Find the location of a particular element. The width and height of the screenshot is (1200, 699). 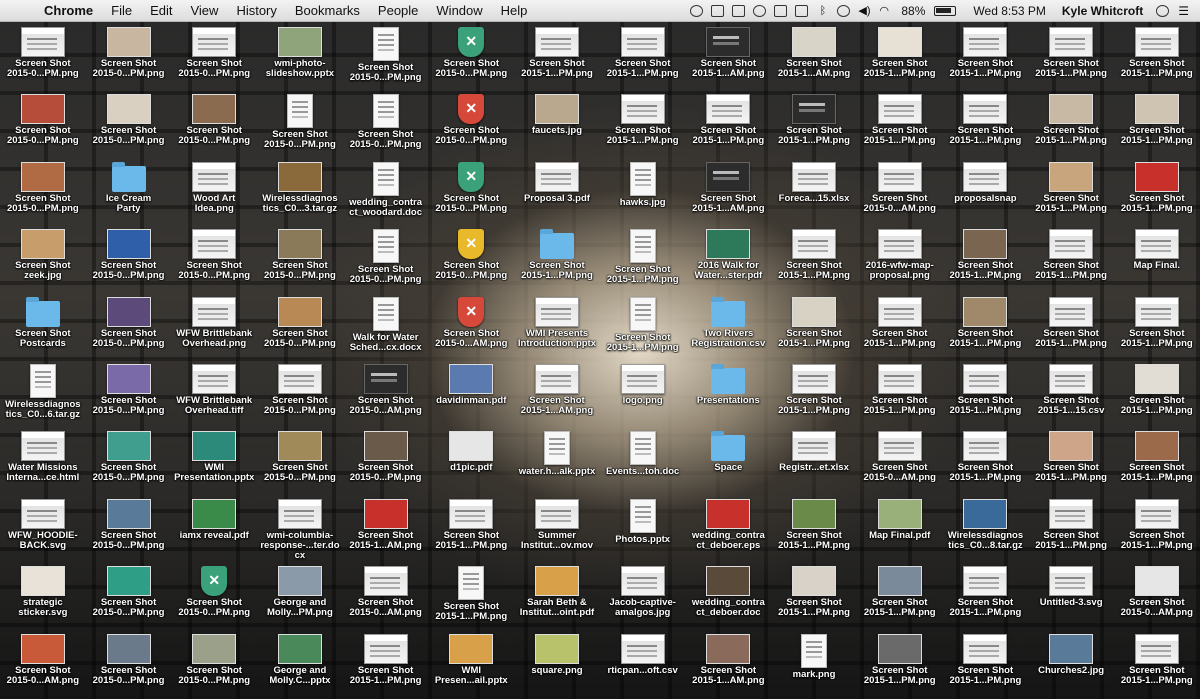

desktop-file-icon: Jacob-captive-amalgos.jpg is located at coordinates (643, 594).